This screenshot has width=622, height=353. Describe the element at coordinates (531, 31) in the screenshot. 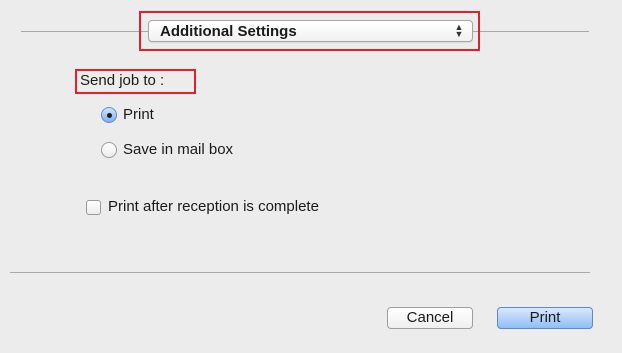

I see `top-right-separator` at that location.